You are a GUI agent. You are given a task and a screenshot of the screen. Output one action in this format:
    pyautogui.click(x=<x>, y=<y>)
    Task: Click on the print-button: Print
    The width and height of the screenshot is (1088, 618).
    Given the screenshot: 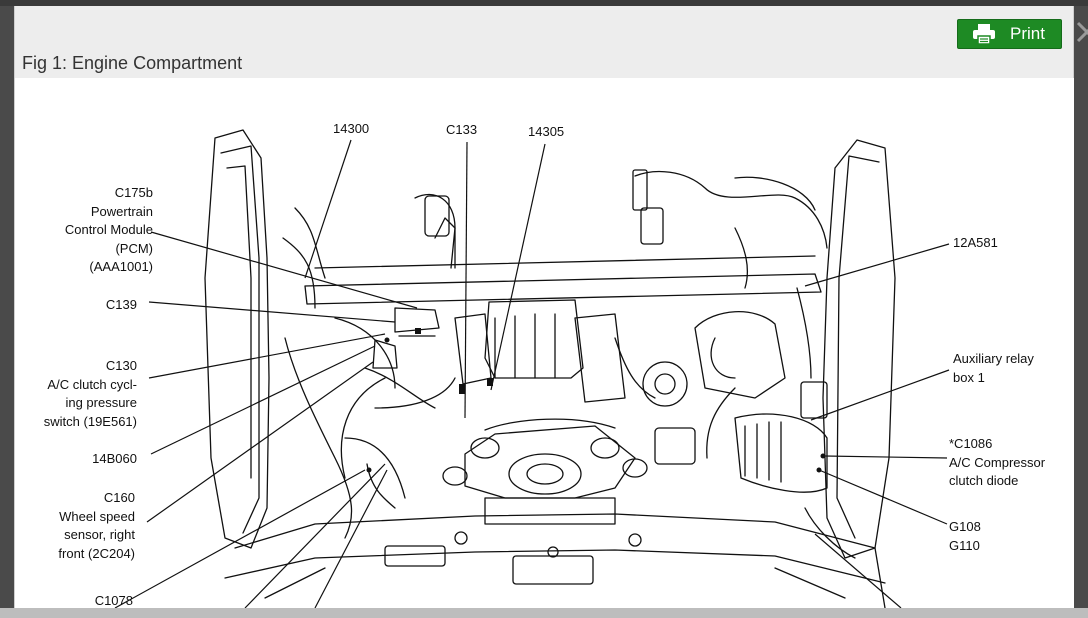 What is the action you would take?
    pyautogui.click(x=1009, y=34)
    